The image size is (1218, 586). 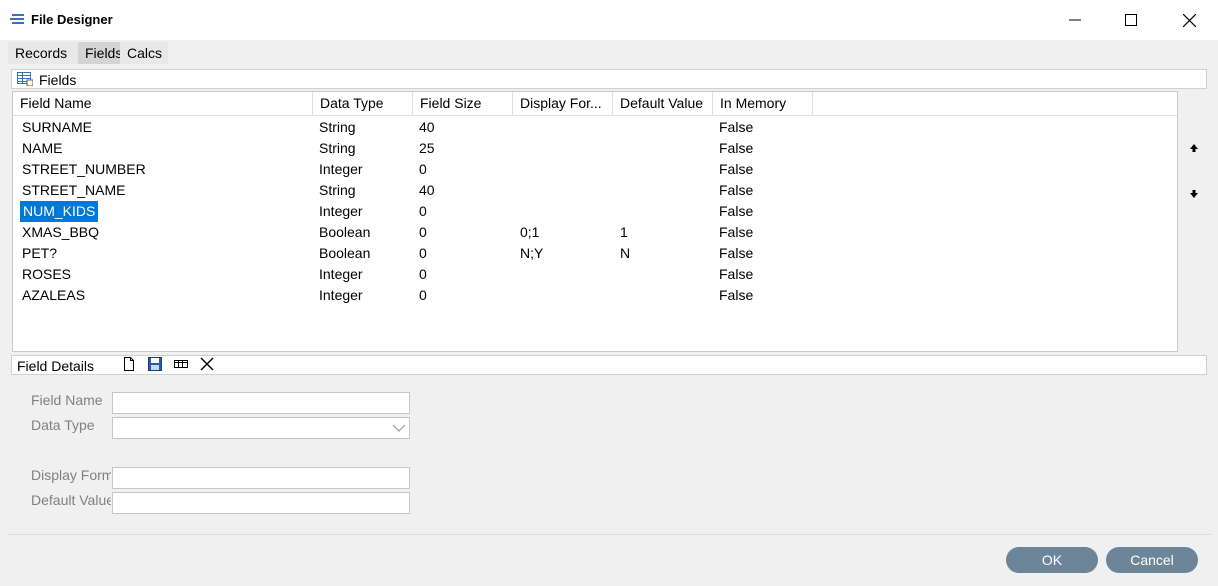 What do you see at coordinates (595, 190) in the screenshot?
I see `table-row: STREET_NAME String 40 False` at bounding box center [595, 190].